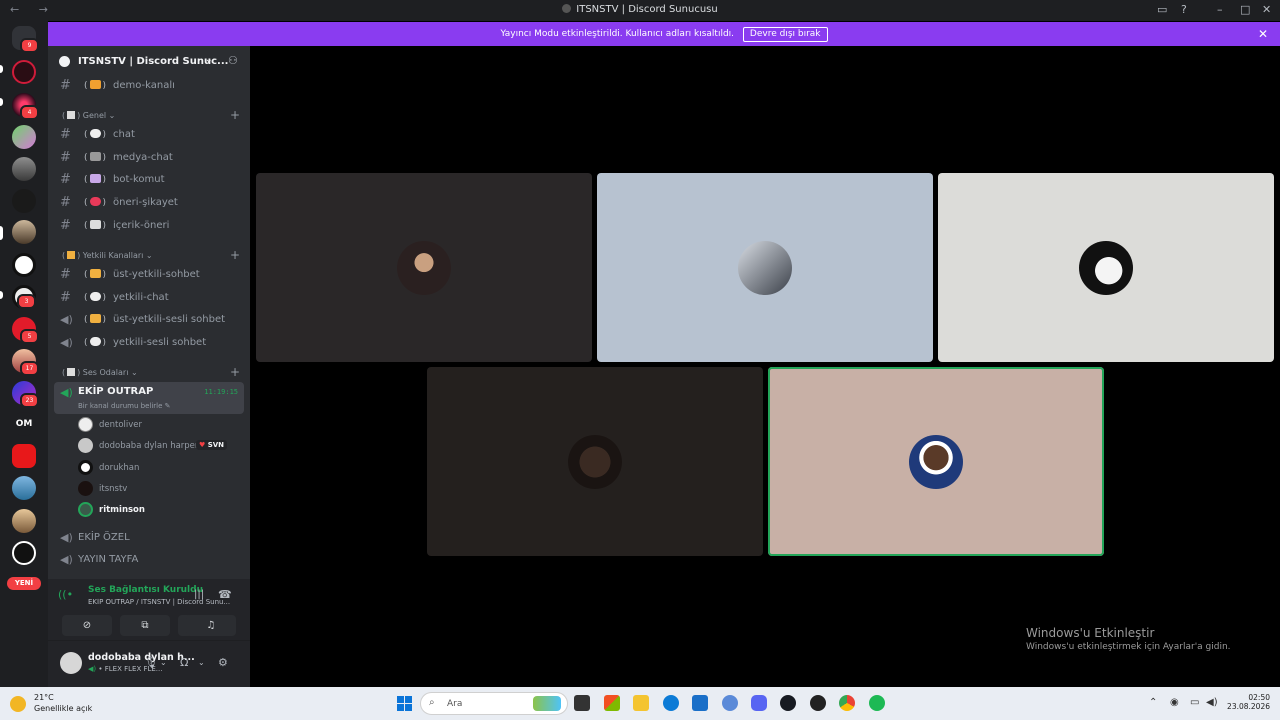 The height and width of the screenshot is (720, 1280). What do you see at coordinates (65, 594) in the screenshot?
I see `signal-icon: ((•` at bounding box center [65, 594].